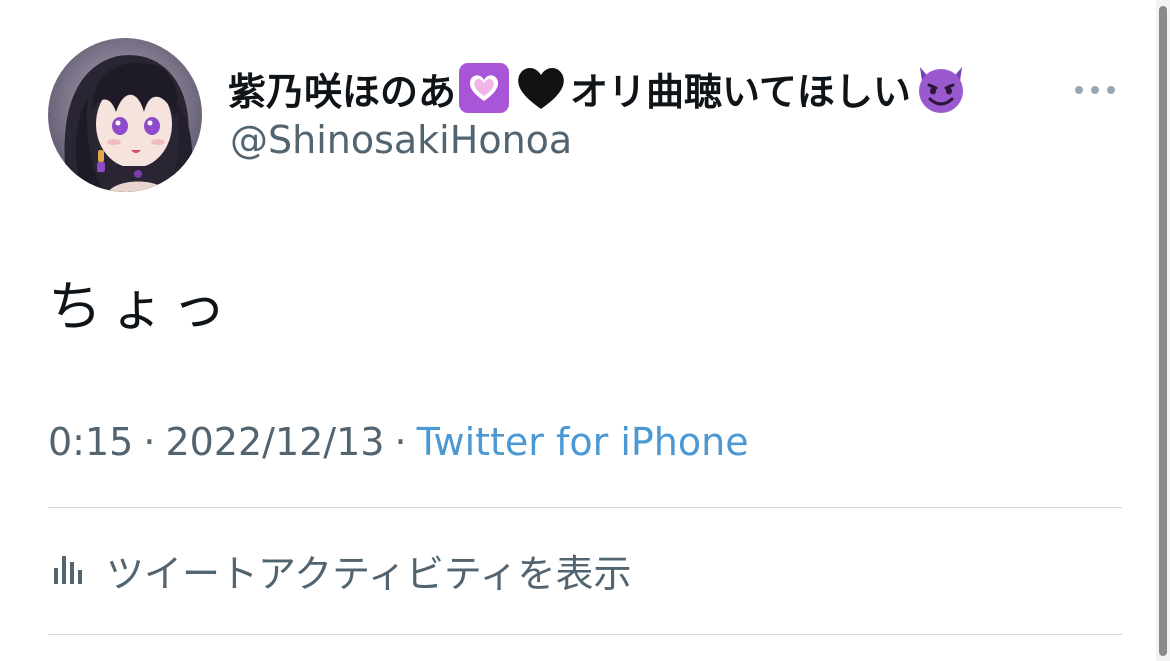  I want to click on scrollbar-thumb, so click(1163, 331).